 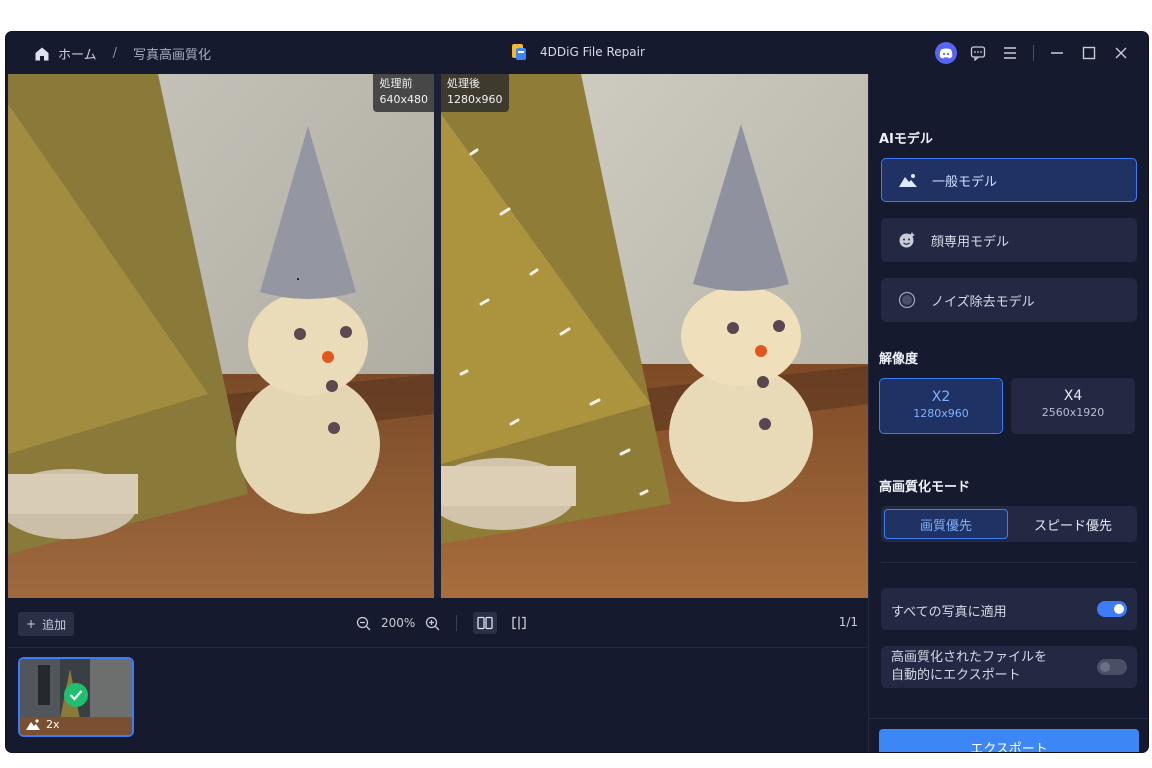 What do you see at coordinates (906, 139) in the screenshot?
I see `ai-model-title: AIモデル` at bounding box center [906, 139].